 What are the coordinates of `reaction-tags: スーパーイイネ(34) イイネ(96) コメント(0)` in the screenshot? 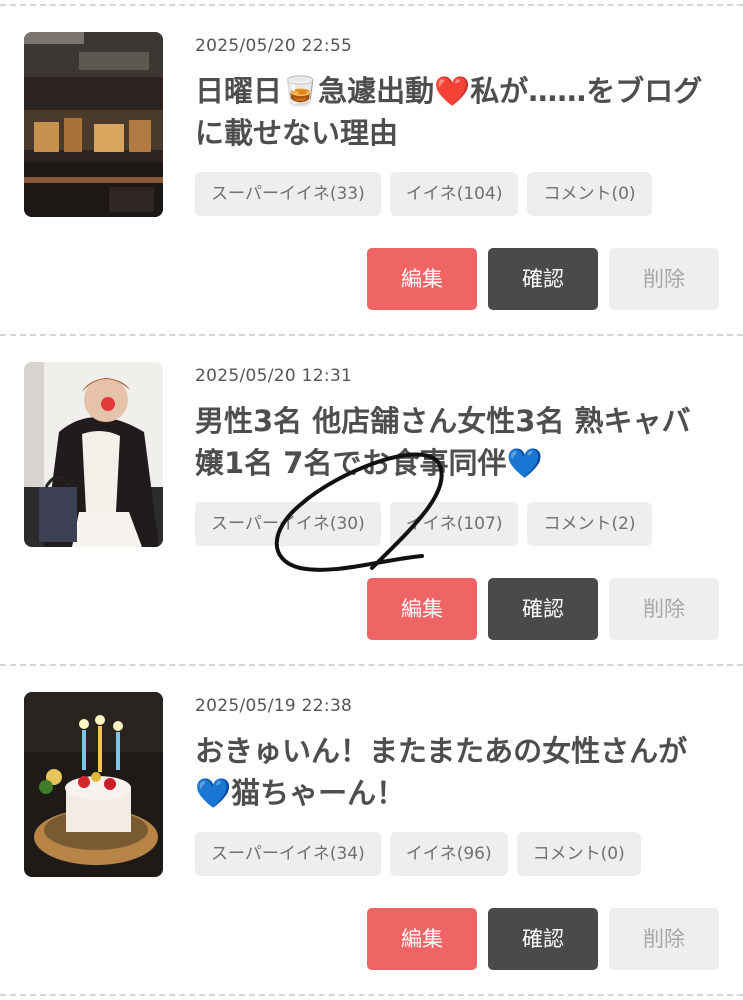 It's located at (418, 854).